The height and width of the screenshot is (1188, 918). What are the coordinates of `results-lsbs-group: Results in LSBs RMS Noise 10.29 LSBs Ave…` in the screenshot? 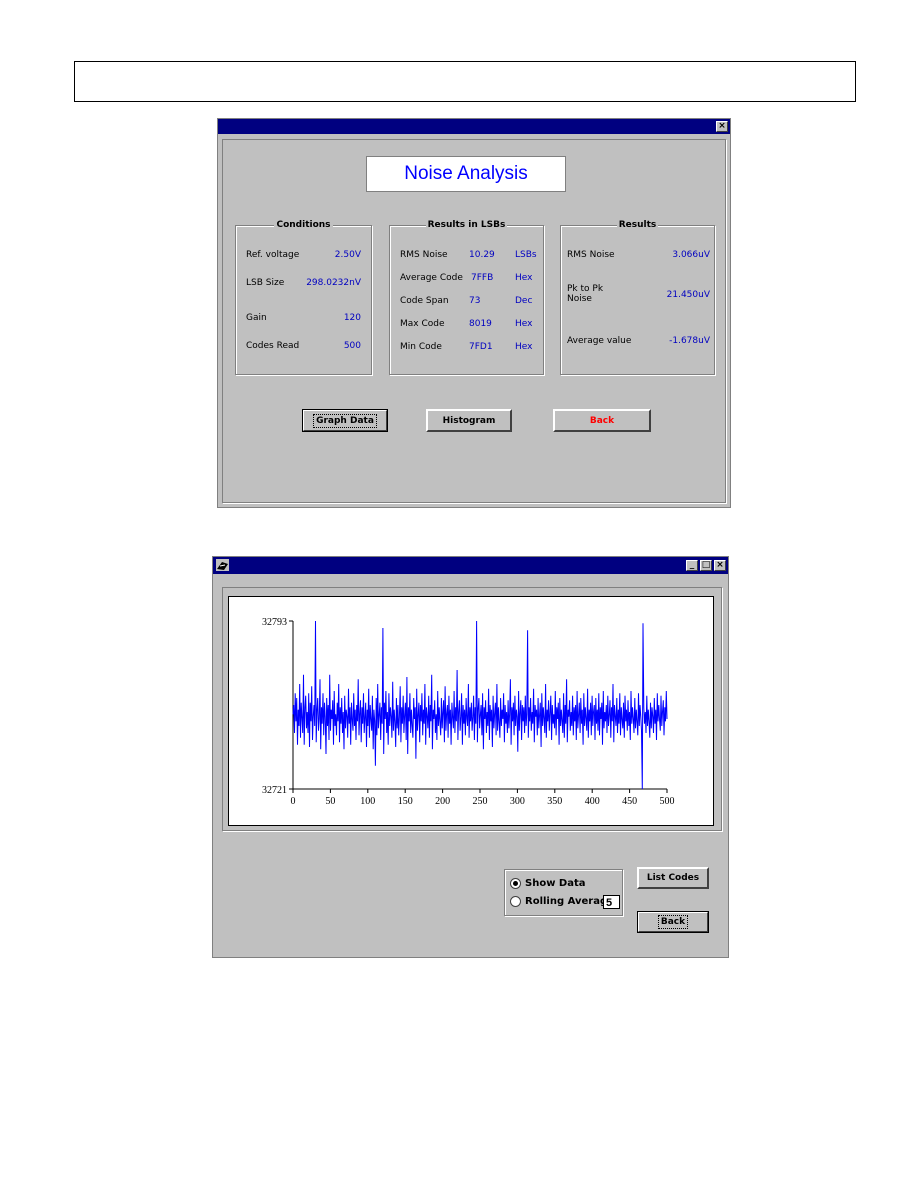 It's located at (466, 297).